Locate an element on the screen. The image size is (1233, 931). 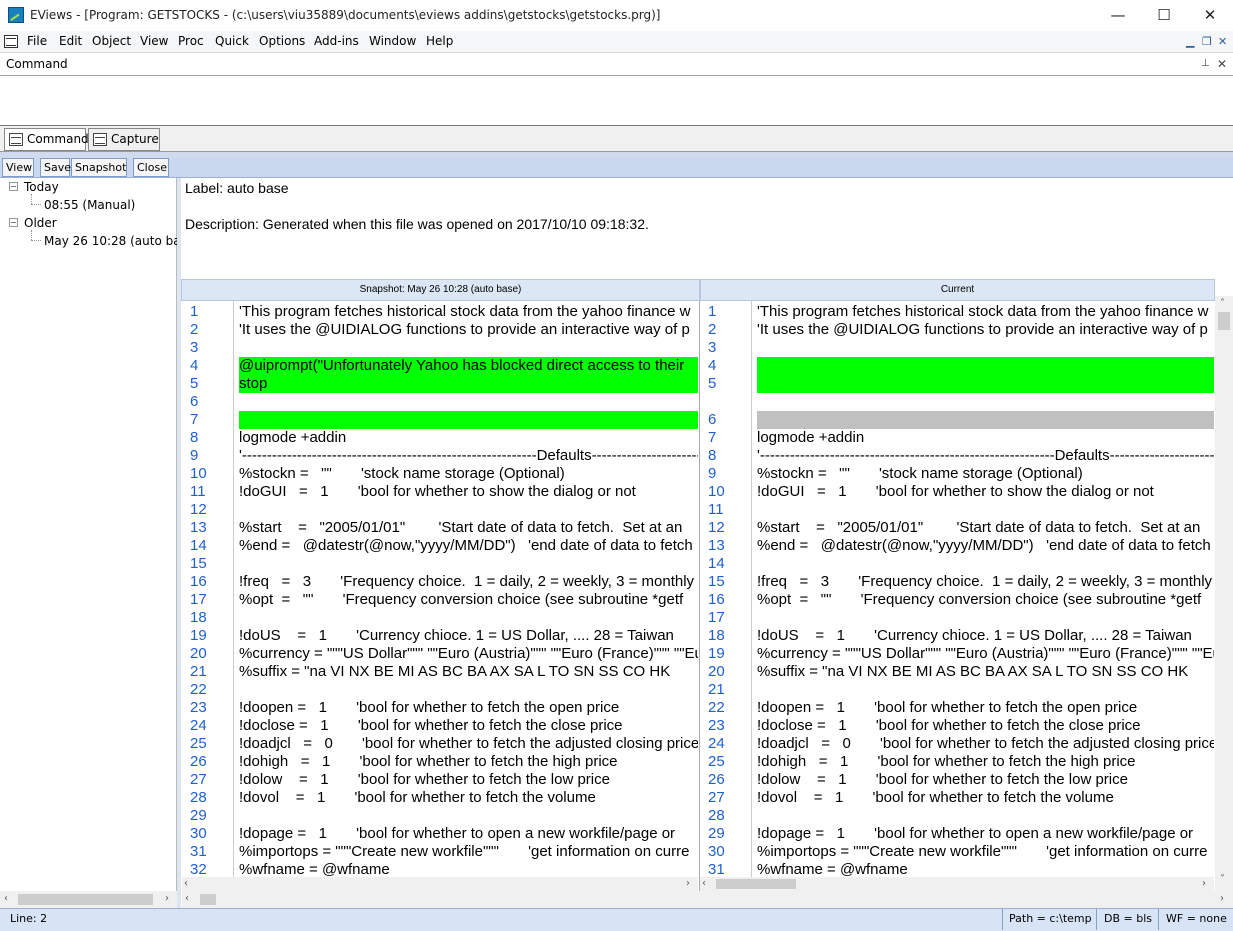
menu-edit: Edit is located at coordinates (70, 41).